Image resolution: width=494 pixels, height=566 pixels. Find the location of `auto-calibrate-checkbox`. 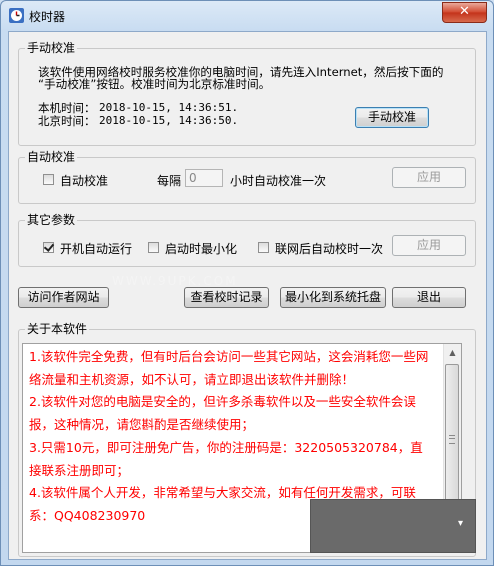

auto-calibrate-checkbox is located at coordinates (48, 179).